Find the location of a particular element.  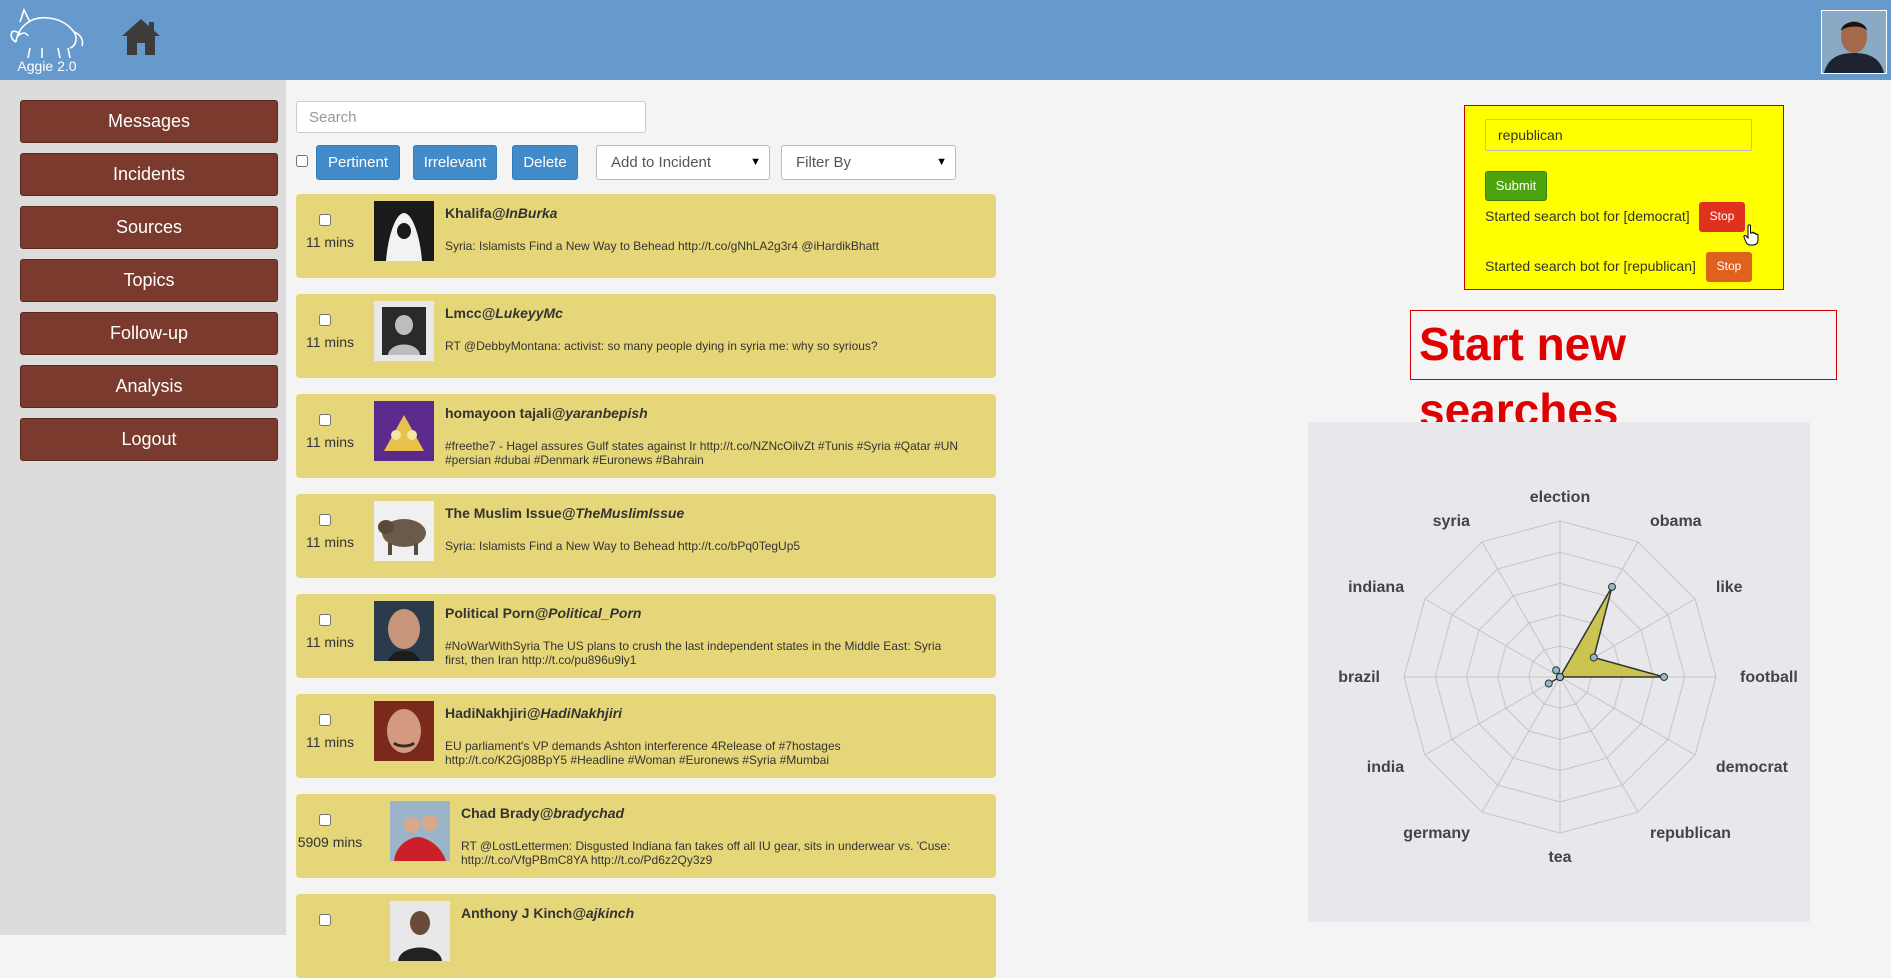

radar-axis-label: germany is located at coordinates (1436, 833).